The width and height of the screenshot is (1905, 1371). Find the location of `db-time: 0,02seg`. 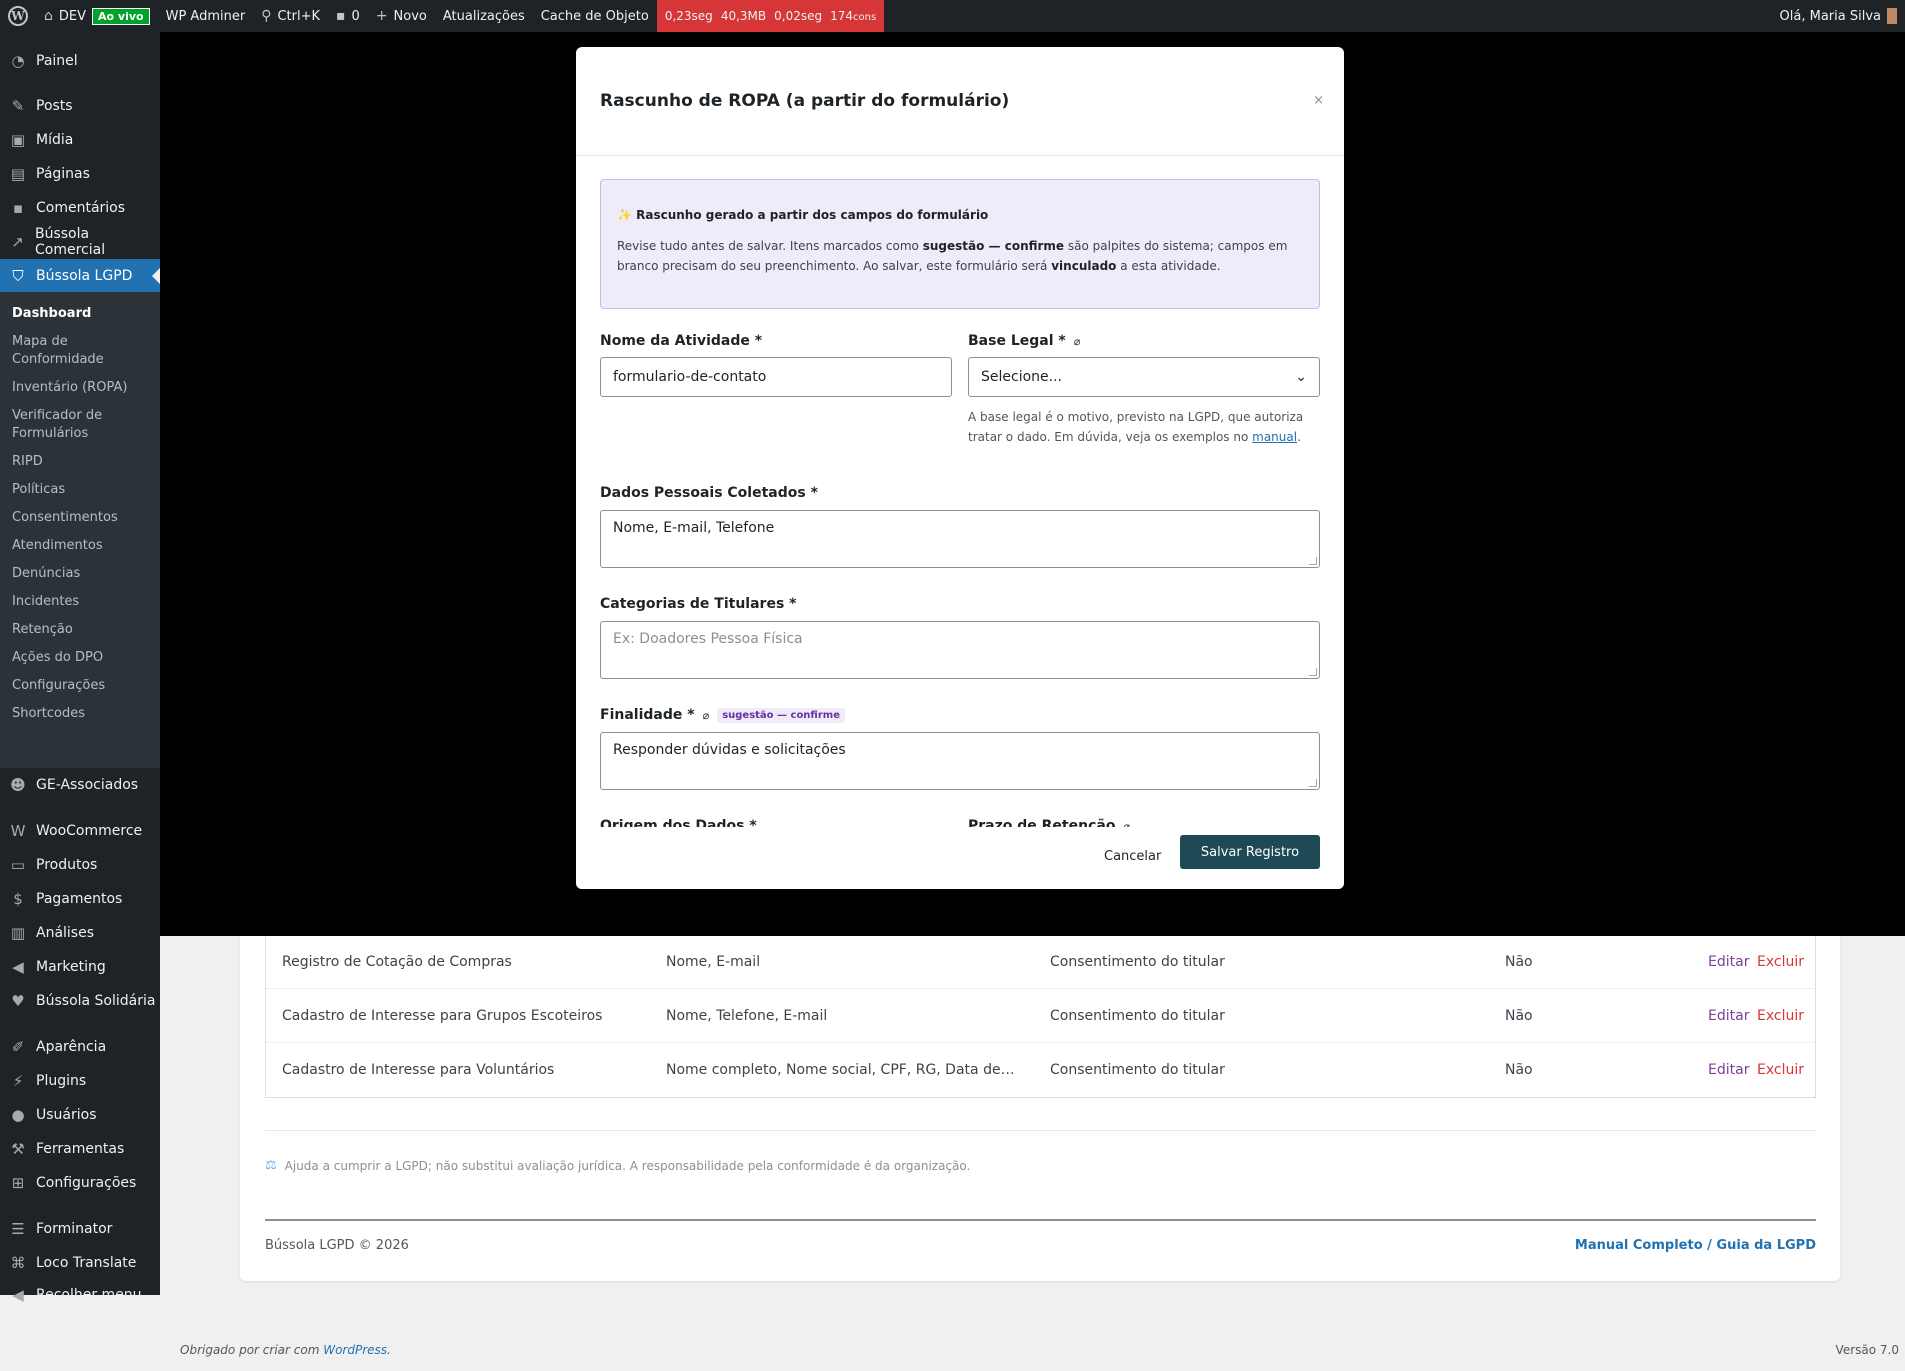

db-time: 0,02seg is located at coordinates (798, 16).